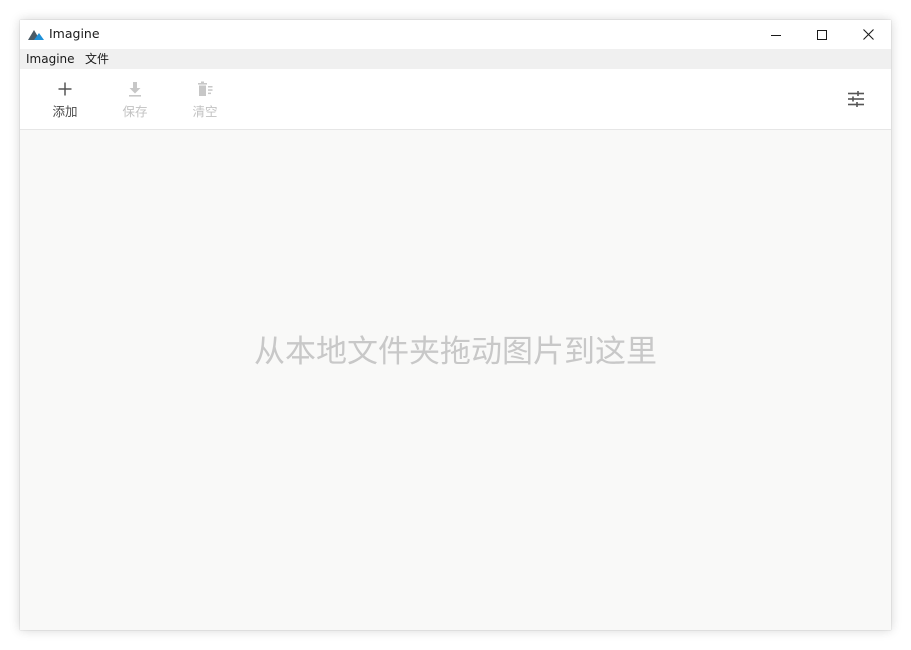 The height and width of the screenshot is (650, 911). I want to click on plus-icon, so click(65, 89).